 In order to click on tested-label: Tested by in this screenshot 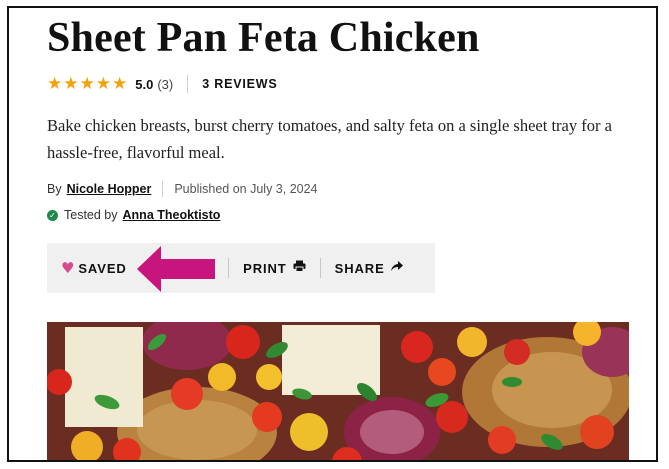, I will do `click(91, 215)`.